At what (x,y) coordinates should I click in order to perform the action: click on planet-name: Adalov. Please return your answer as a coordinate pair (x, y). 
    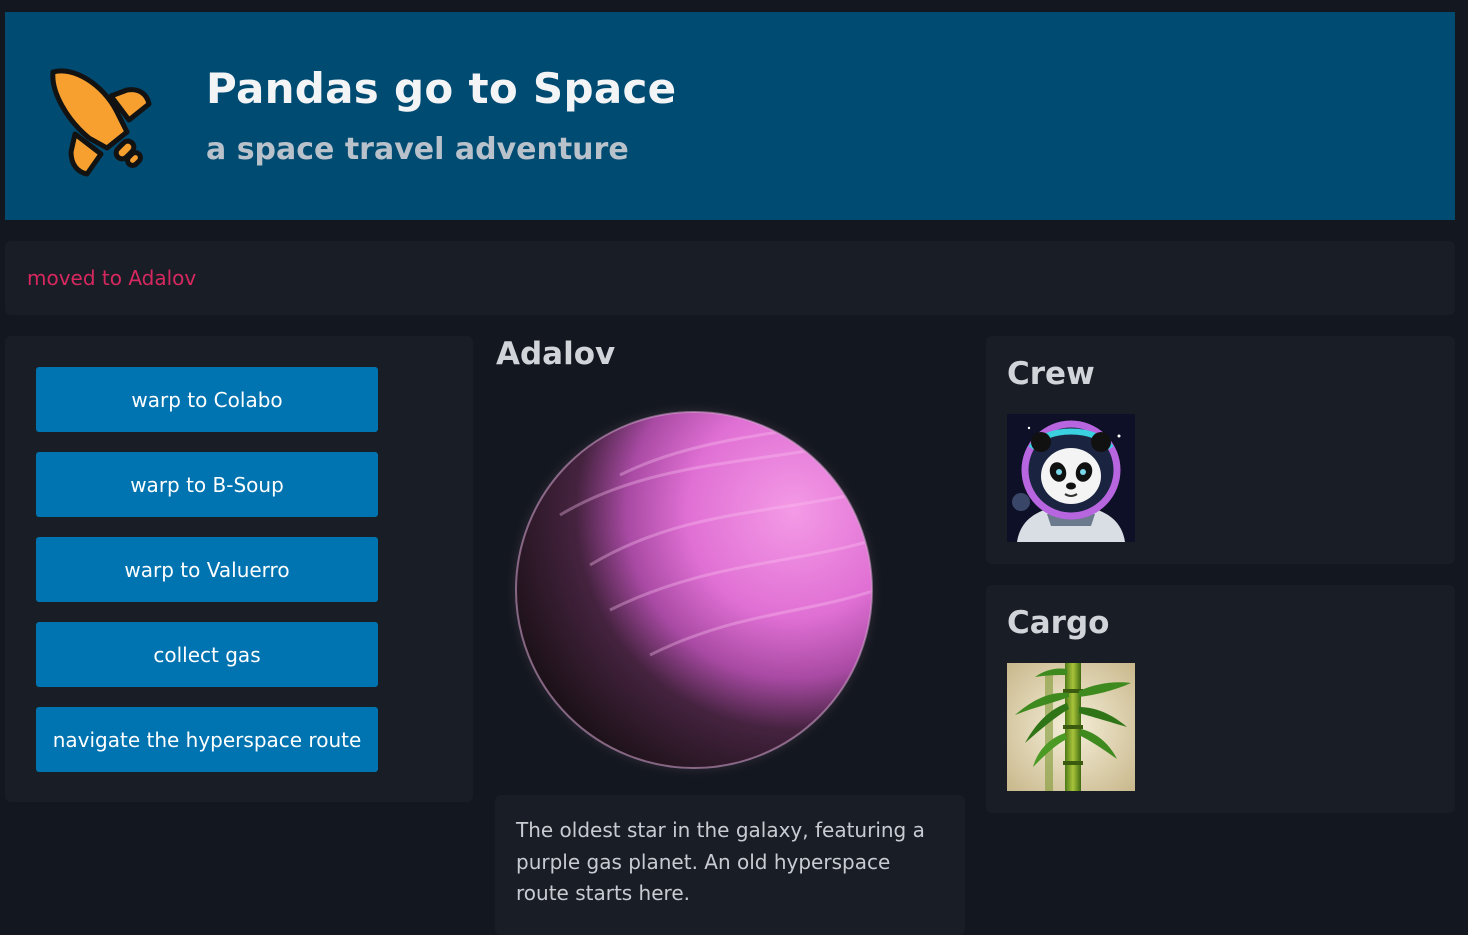
    Looking at the image, I should click on (556, 354).